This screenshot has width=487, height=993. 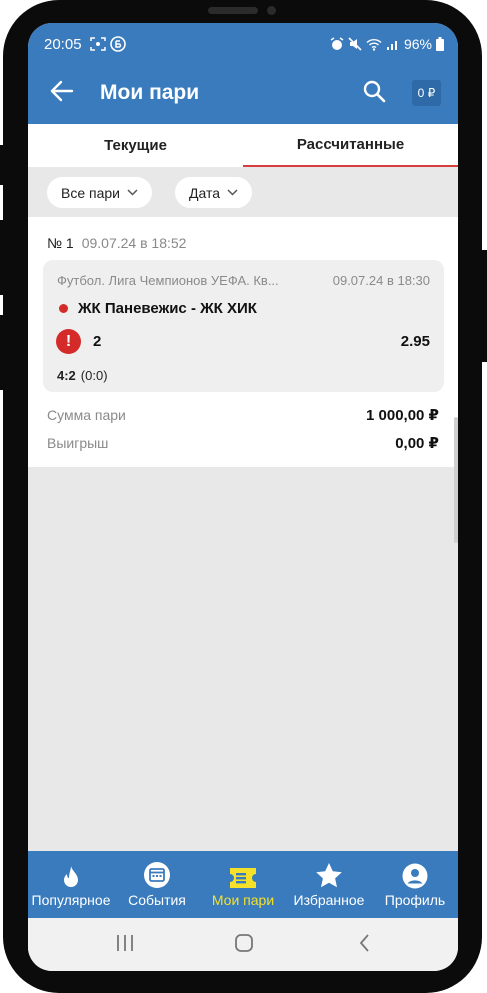 I want to click on nav-events: События, so click(x=157, y=884).